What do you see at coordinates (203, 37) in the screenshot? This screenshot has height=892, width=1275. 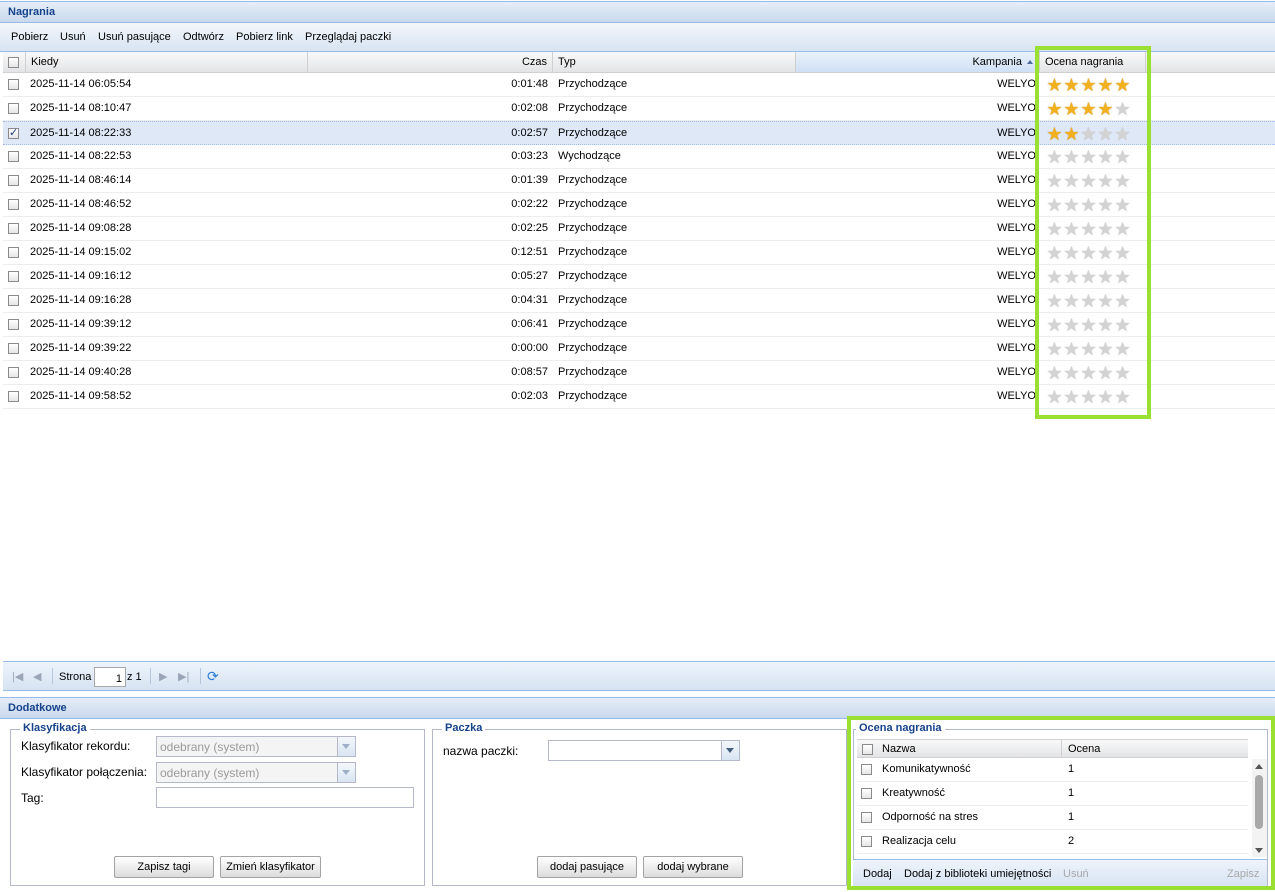 I see `play-button: Odtwórz` at bounding box center [203, 37].